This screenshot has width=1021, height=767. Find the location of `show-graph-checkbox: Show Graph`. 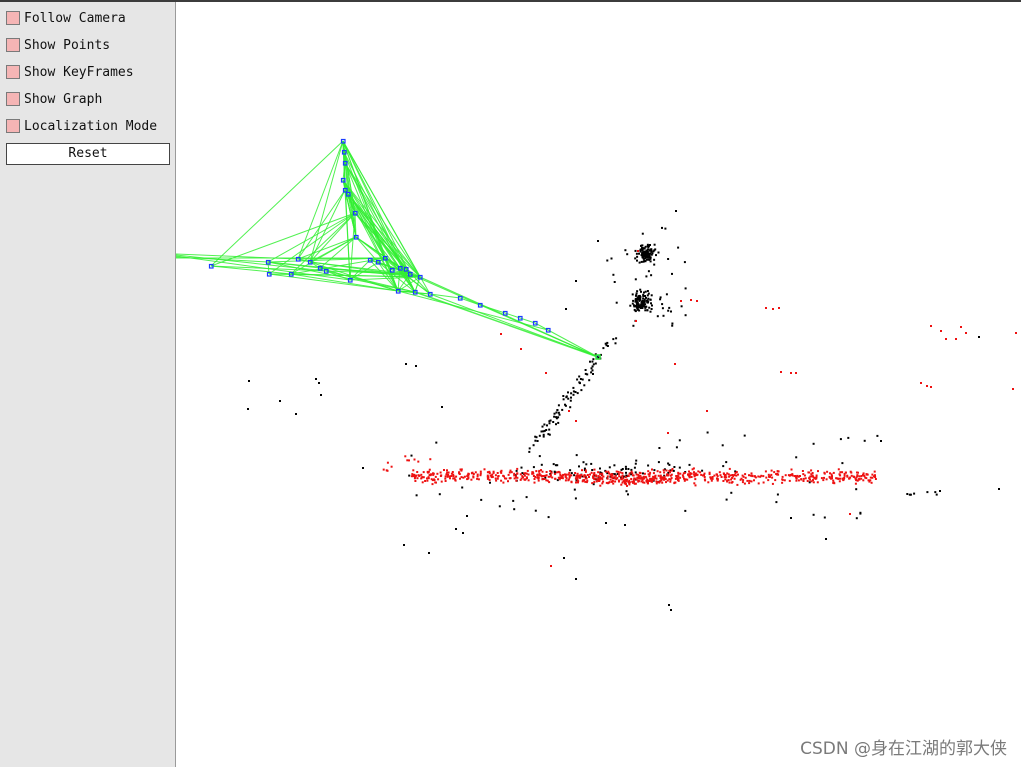

show-graph-checkbox: Show Graph is located at coordinates (88, 99).